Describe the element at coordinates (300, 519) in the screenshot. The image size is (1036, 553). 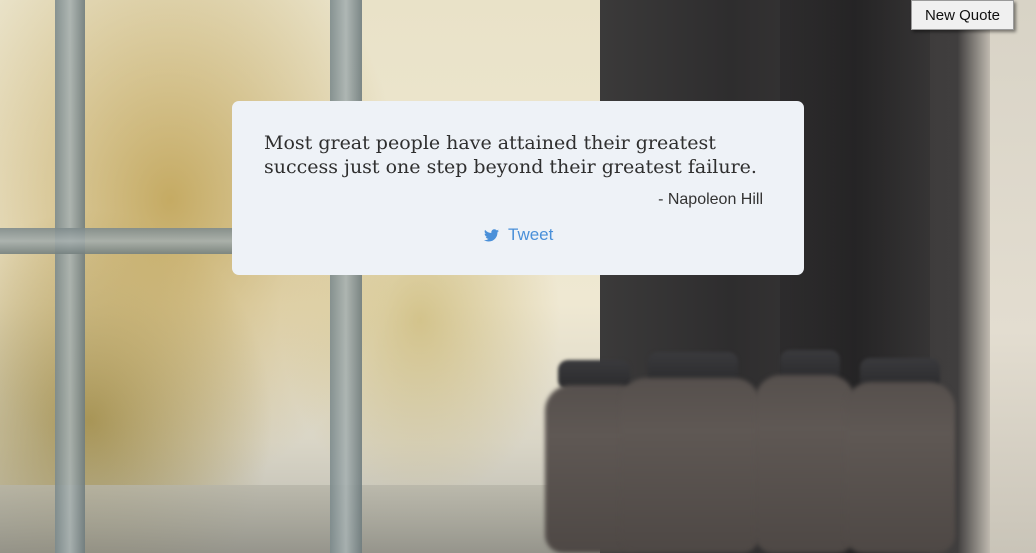
I see `background-hills` at that location.